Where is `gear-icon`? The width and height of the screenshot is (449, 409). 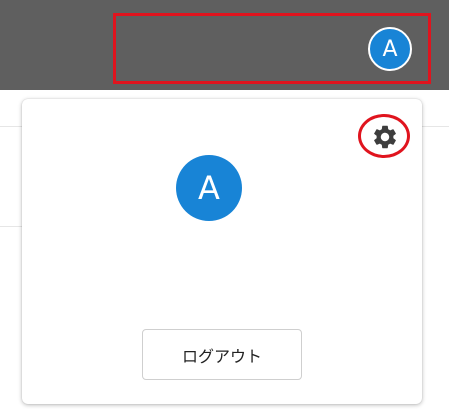 gear-icon is located at coordinates (385, 137).